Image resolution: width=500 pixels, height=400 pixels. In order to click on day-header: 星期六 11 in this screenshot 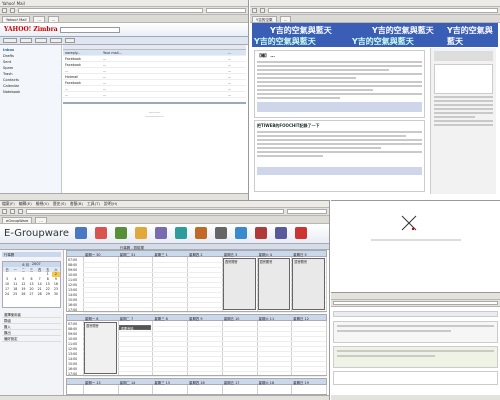, I will do `click(267, 318)`.